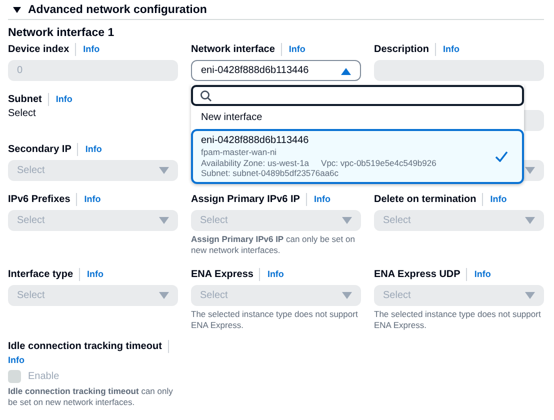 Image resolution: width=554 pixels, height=420 pixels. Describe the element at coordinates (20, 70) in the screenshot. I see `field-placeholder: 0` at that location.